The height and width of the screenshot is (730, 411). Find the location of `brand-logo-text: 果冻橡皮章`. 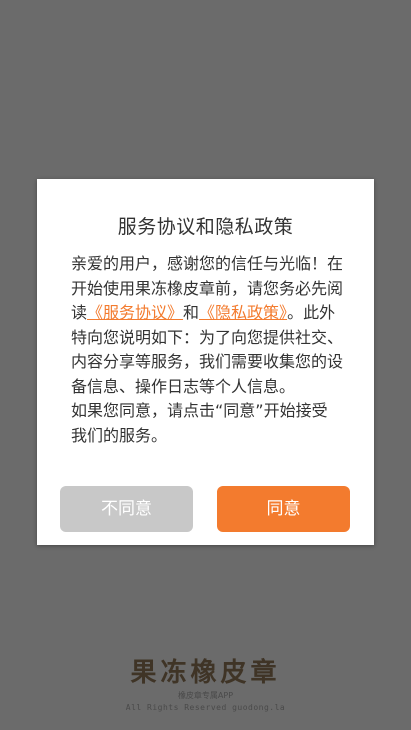

brand-logo-text: 果冻橡皮章 is located at coordinates (205, 673).